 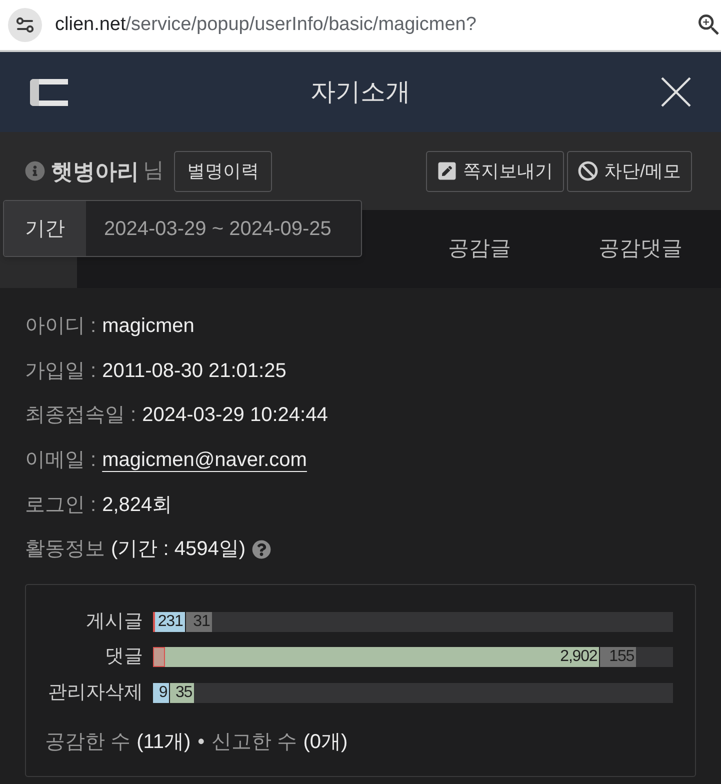 What do you see at coordinates (217, 229) in the screenshot?
I see `tooltip-value: 2024-03-29 ~ 2024-09-25` at bounding box center [217, 229].